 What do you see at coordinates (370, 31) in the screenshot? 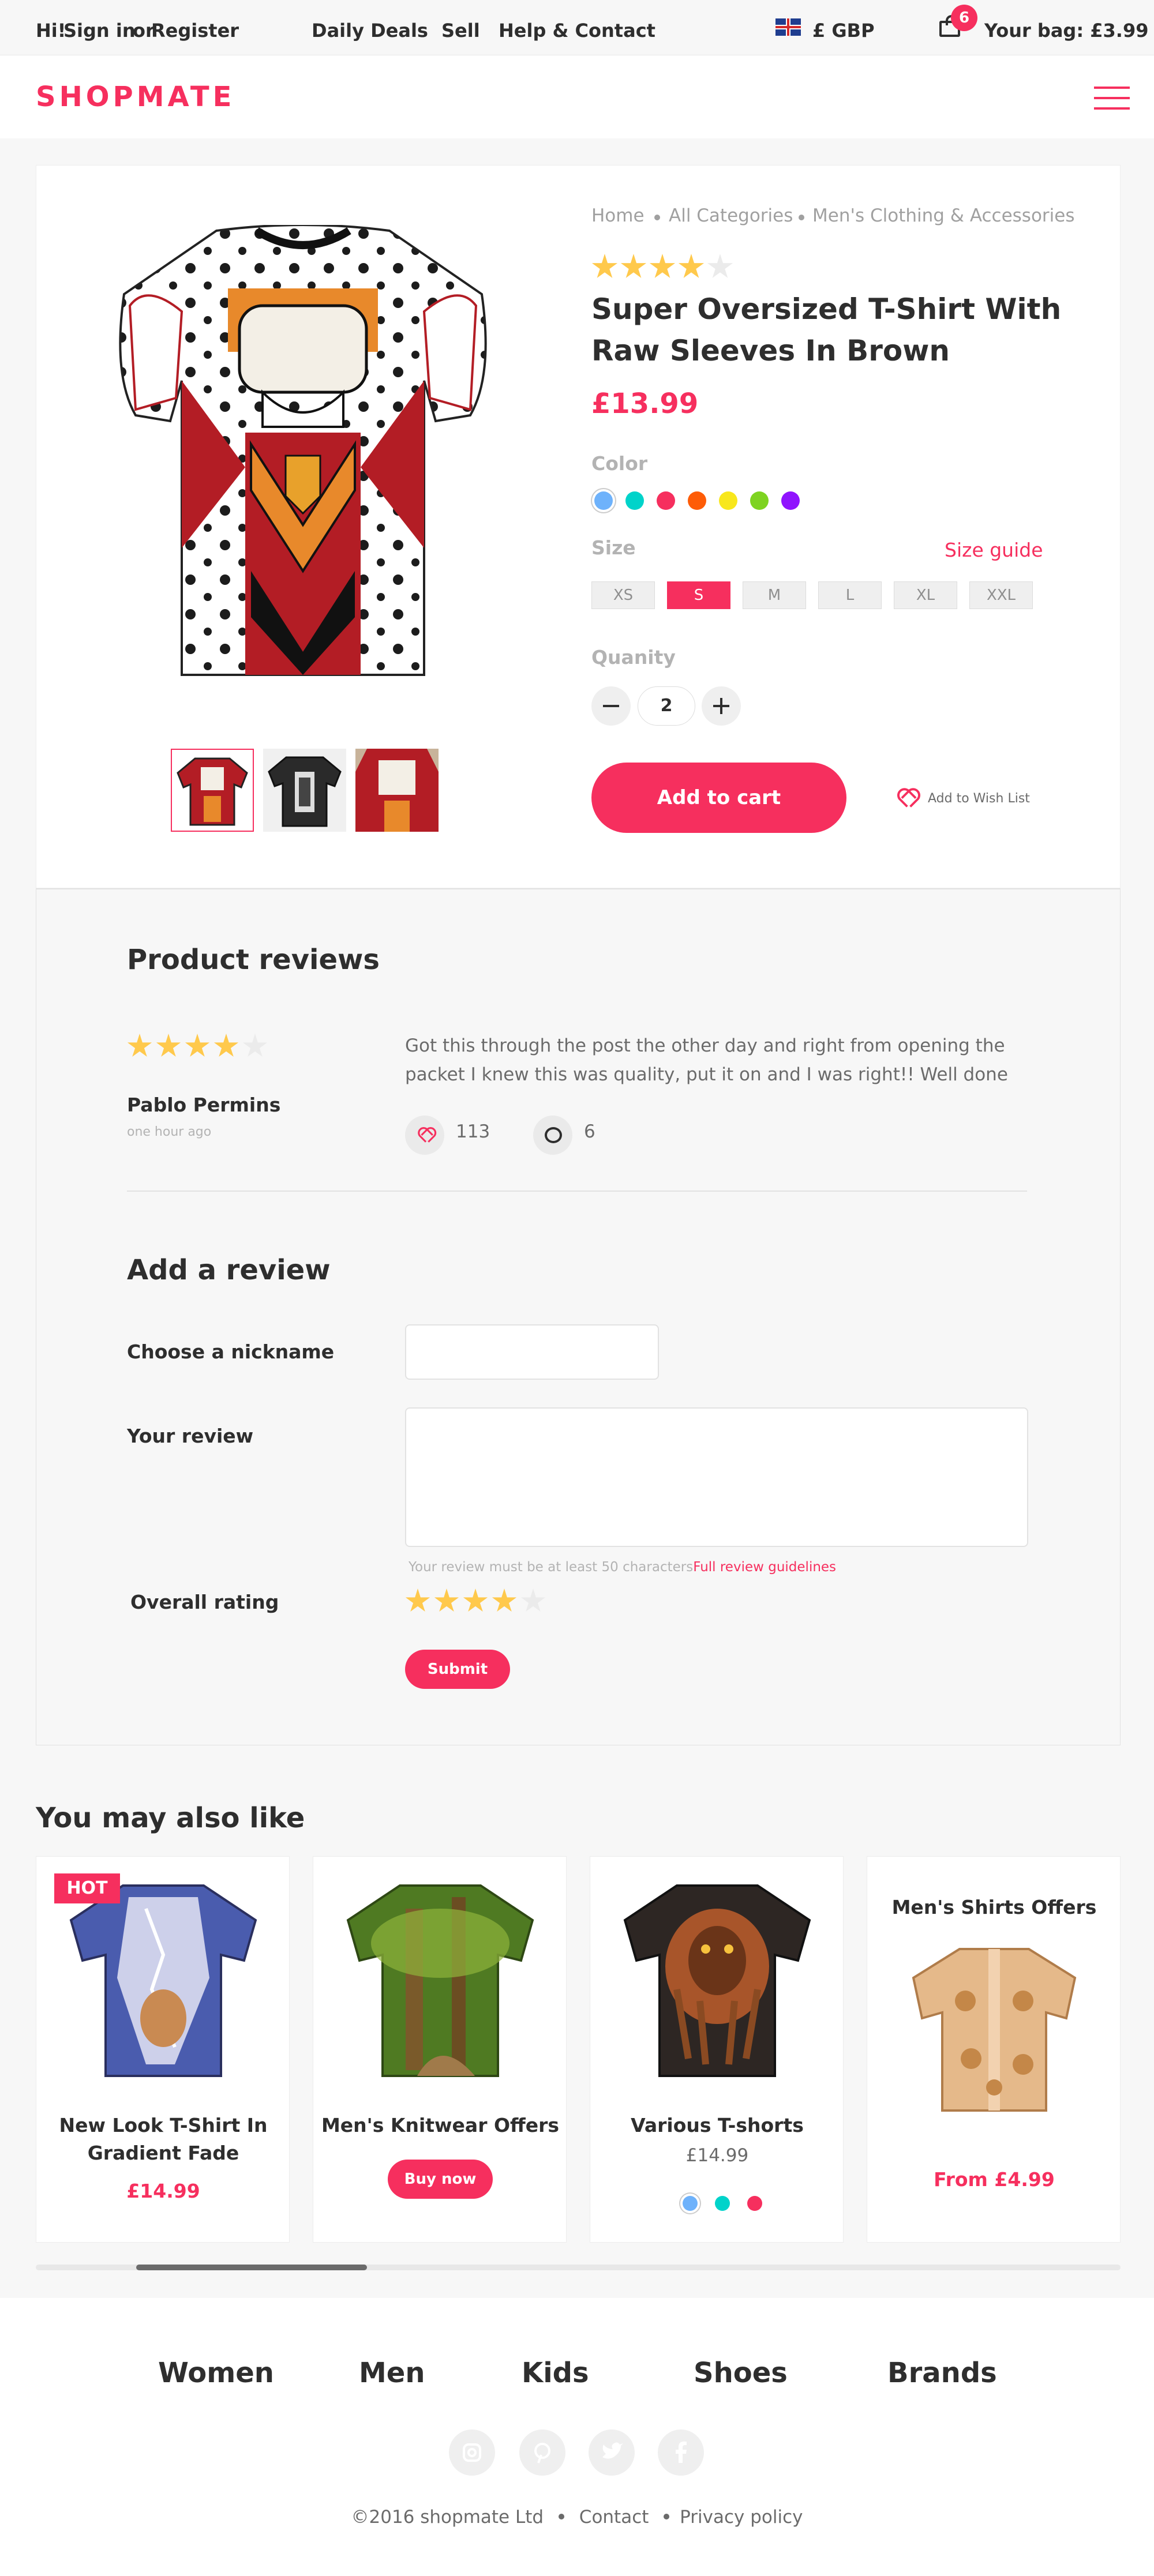
I see `nav-daily-deals: Daily Deals` at bounding box center [370, 31].